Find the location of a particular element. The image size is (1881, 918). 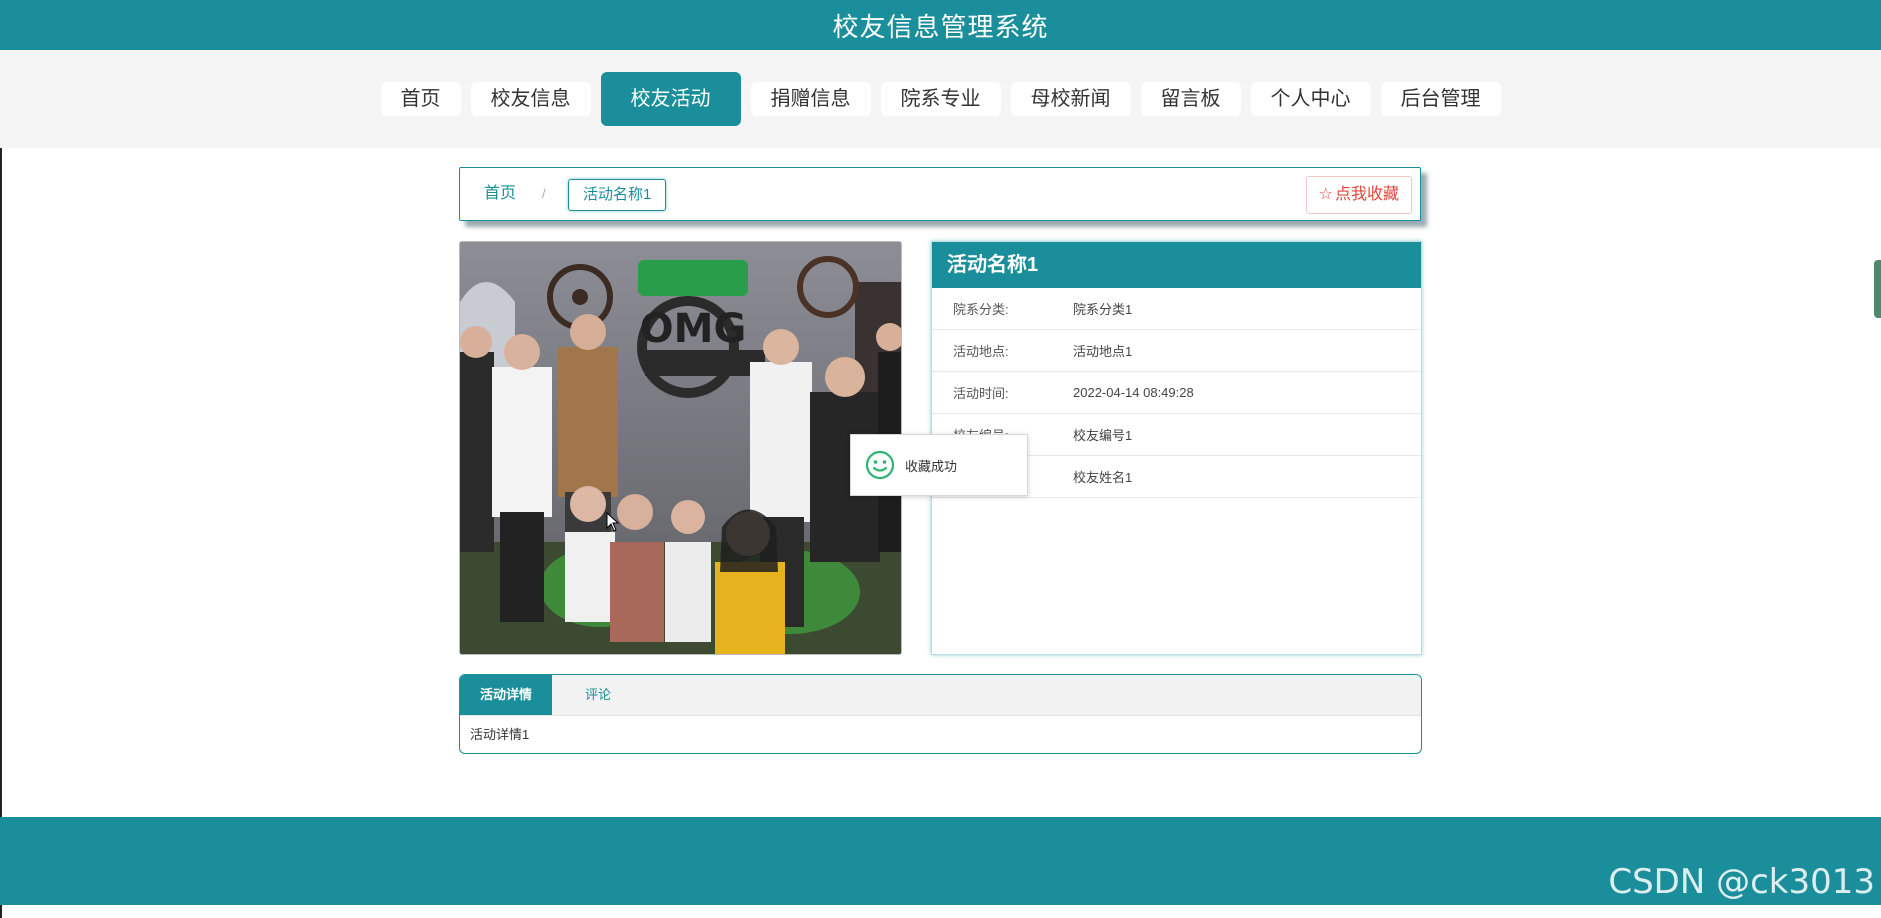

detail-value: 校友姓名1 is located at coordinates (1103, 477).